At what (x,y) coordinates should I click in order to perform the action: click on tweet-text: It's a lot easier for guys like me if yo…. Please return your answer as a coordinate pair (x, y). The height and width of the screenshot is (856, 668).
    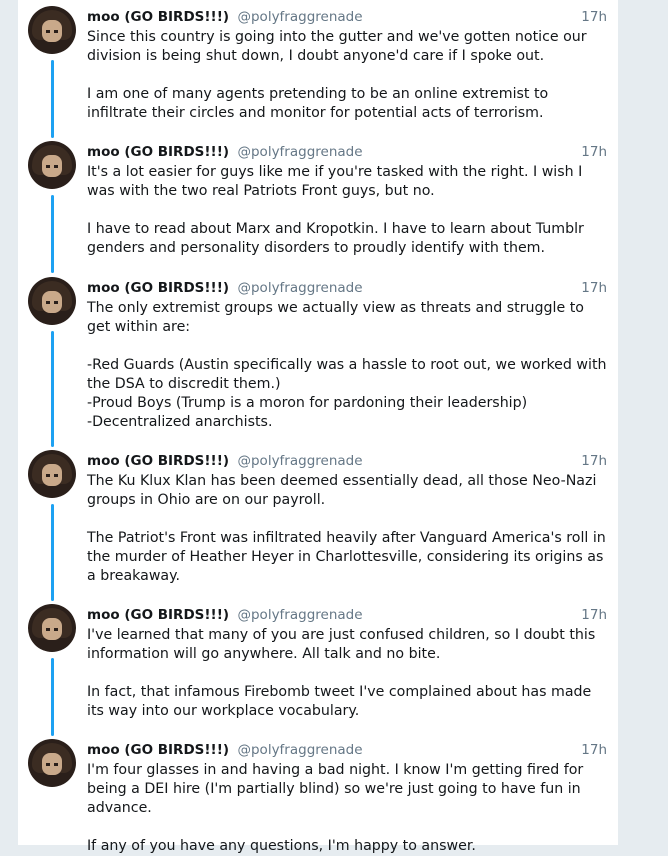
    Looking at the image, I should click on (335, 210).